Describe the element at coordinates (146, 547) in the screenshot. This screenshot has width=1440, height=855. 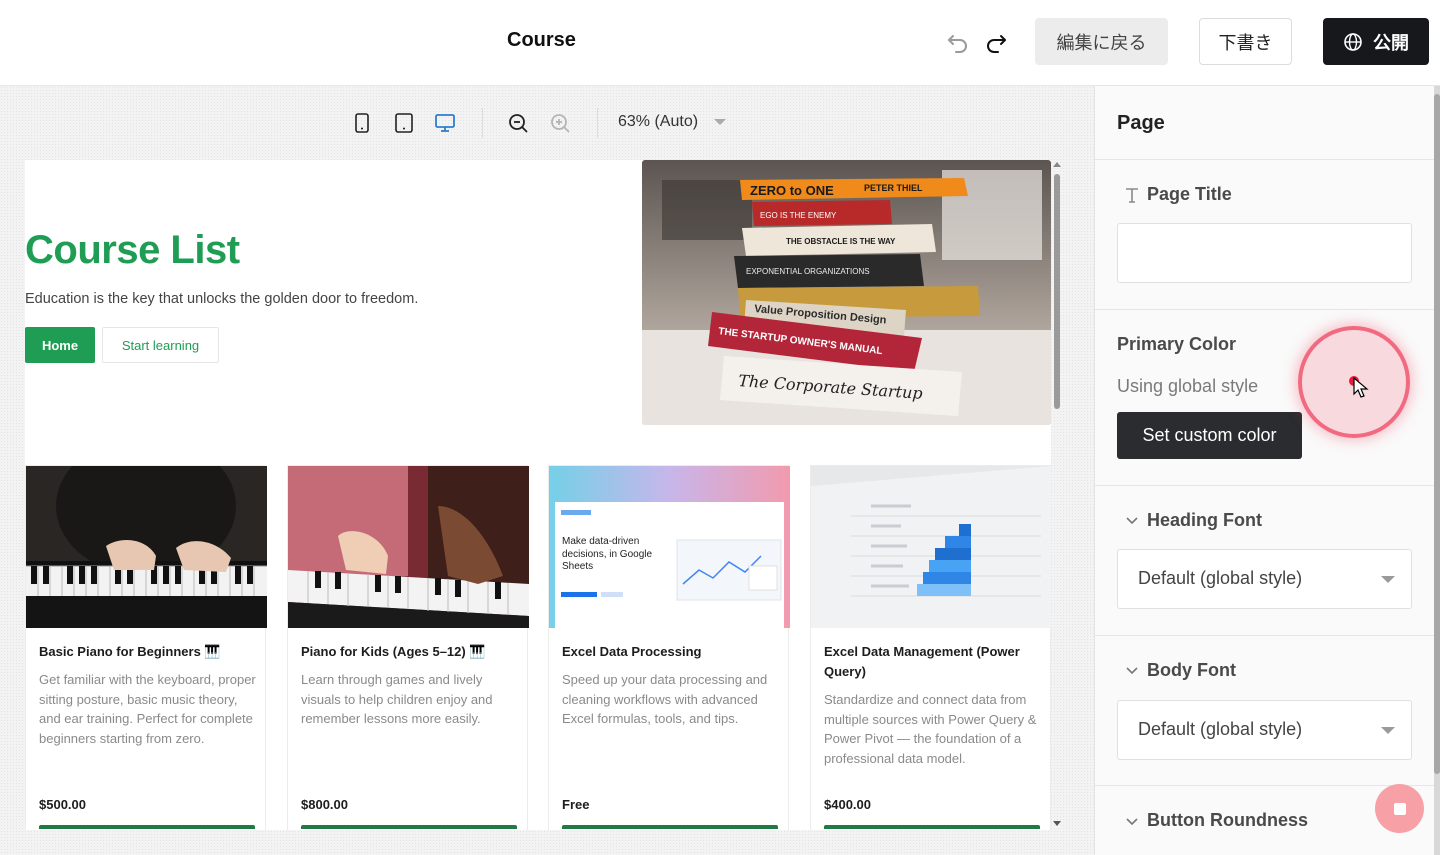
I see `course-thumbnail-piano` at that location.